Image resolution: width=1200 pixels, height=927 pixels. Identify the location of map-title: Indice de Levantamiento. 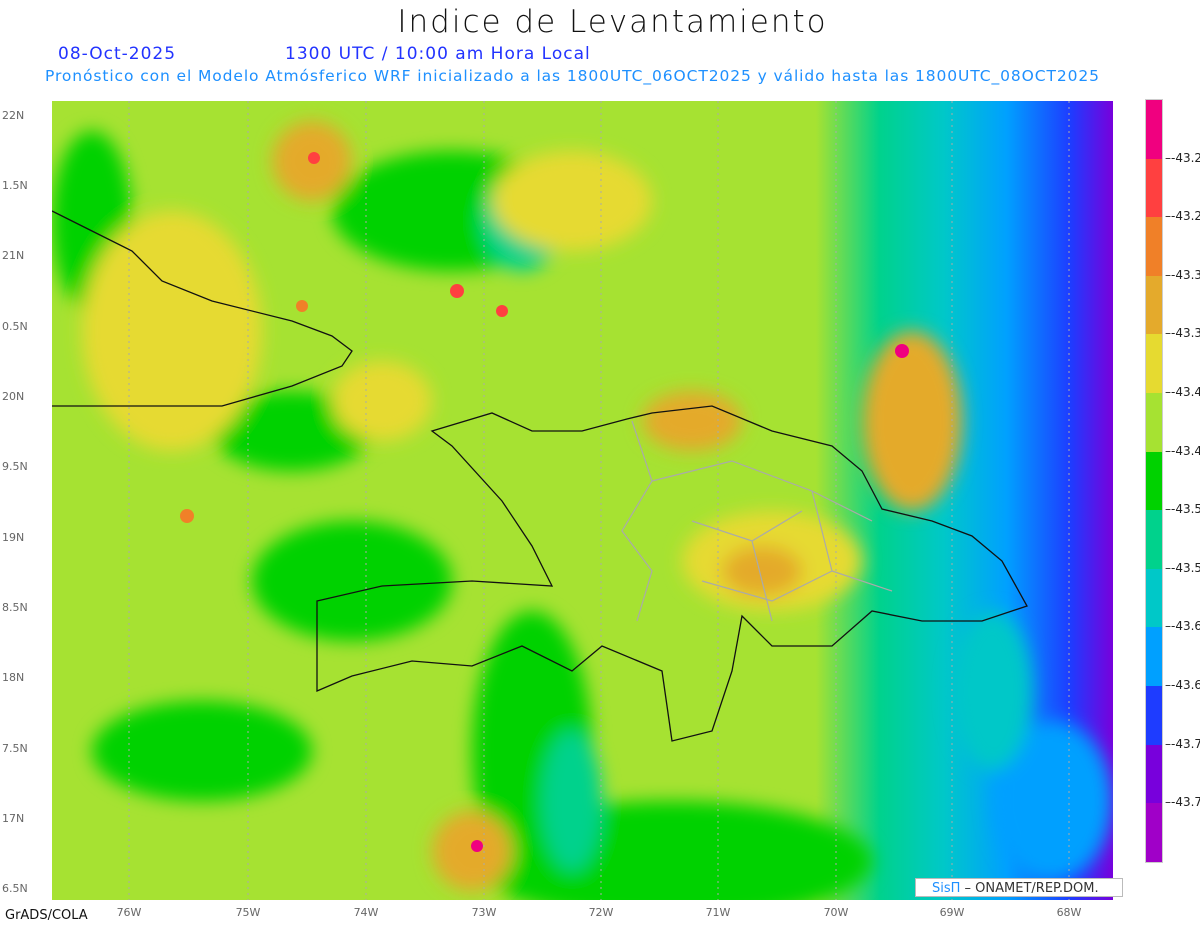
(612, 22).